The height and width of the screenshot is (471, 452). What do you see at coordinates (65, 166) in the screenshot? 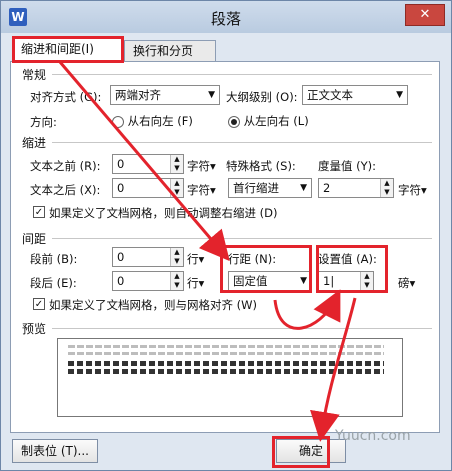
I see `indent-before-label: 文本之前 (R):` at bounding box center [65, 166].